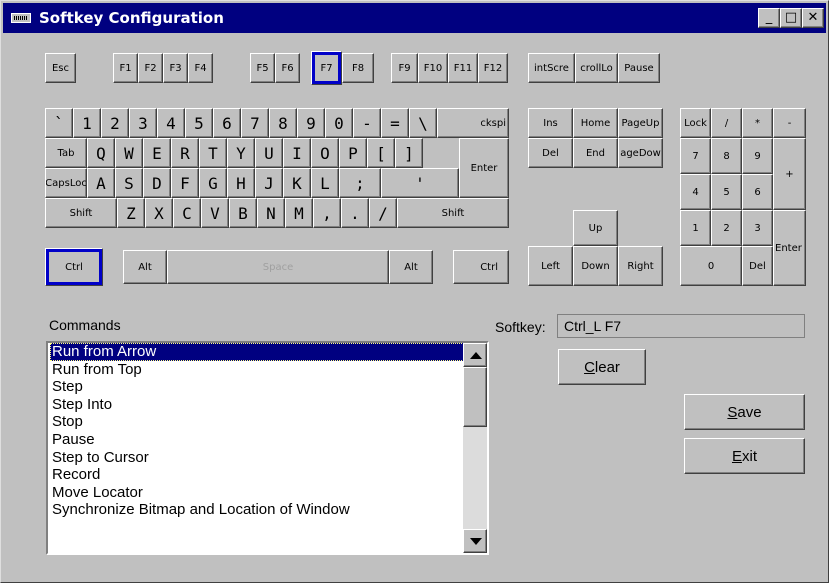 Image resolution: width=829 pixels, height=583 pixels. Describe the element at coordinates (60, 68) in the screenshot. I see `key-esc: Esc` at that location.